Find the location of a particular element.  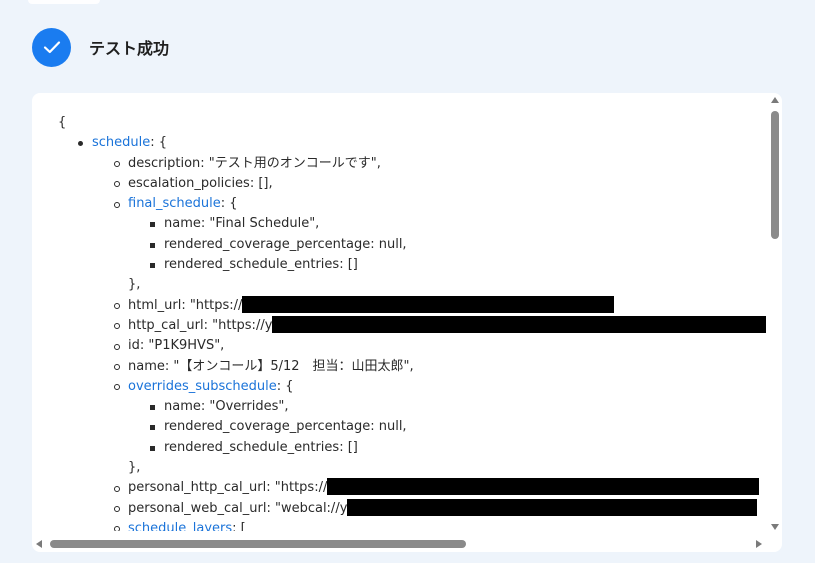

json-entry: description: "テスト用のオンコールです", is located at coordinates (413, 164).